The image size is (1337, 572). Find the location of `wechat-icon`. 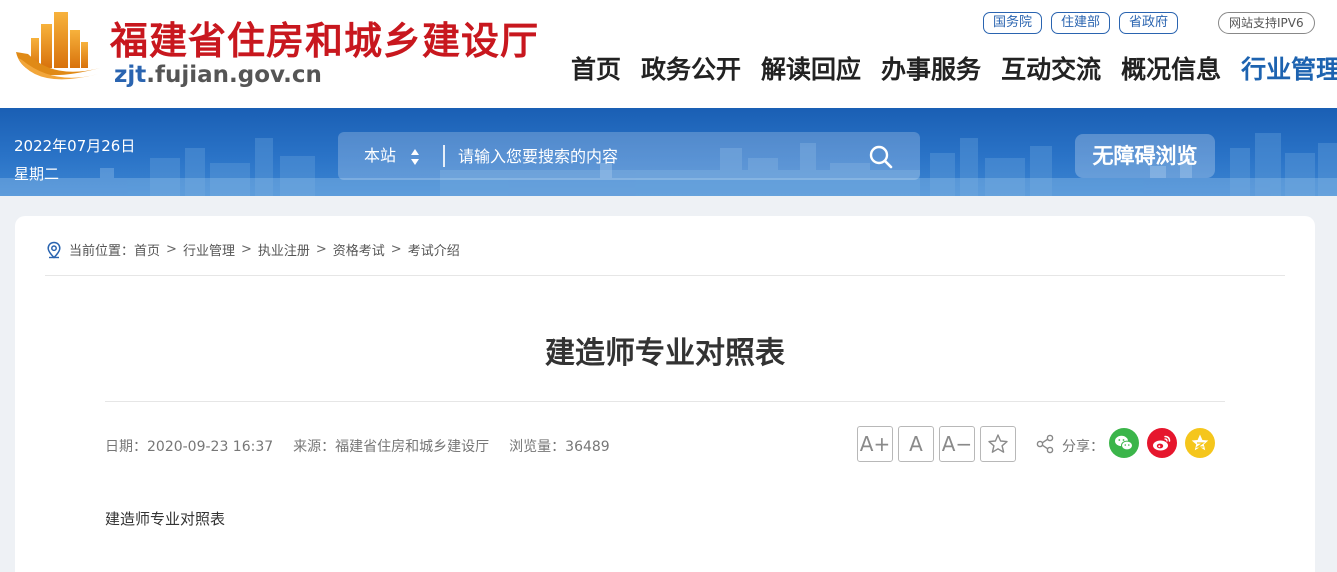

wechat-icon is located at coordinates (1124, 443).